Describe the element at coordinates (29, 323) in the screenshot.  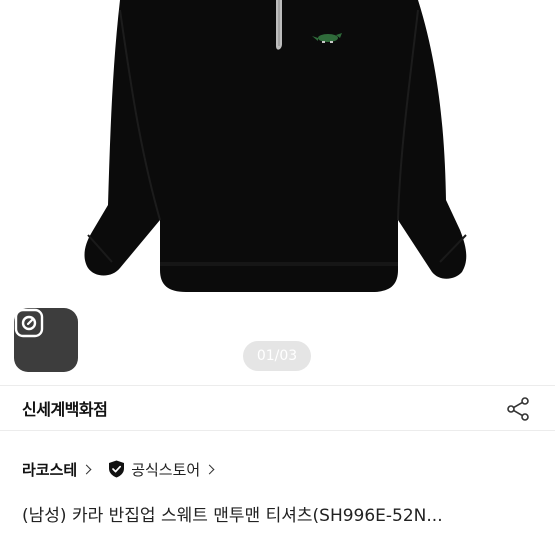
I see `lens-camera-icon` at that location.